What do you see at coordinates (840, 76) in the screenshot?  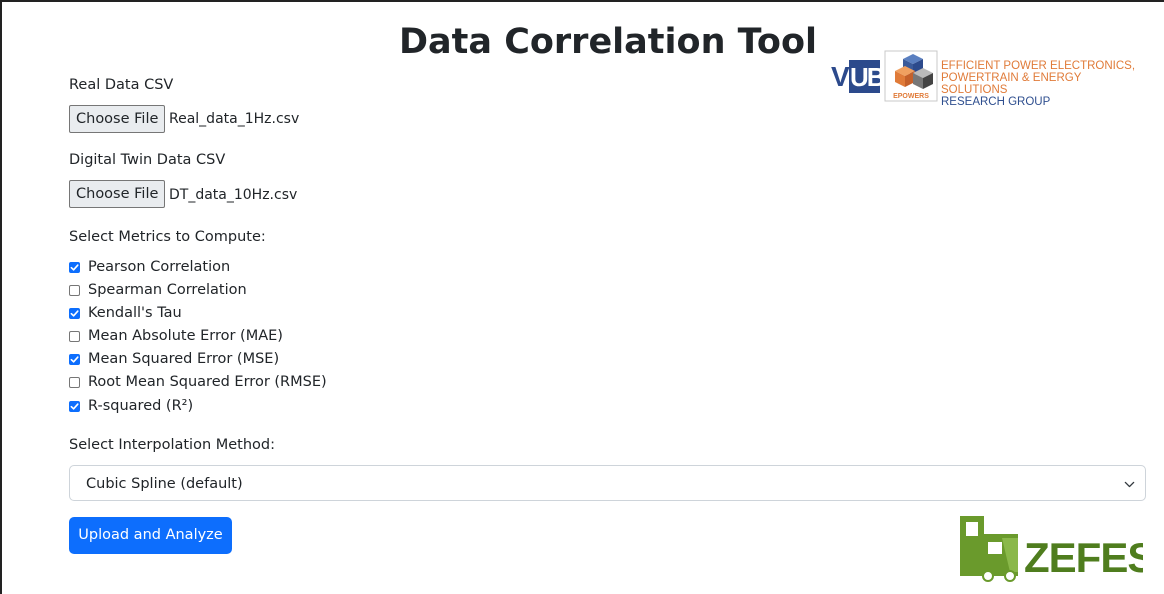 I see `svg-text: V` at bounding box center [840, 76].